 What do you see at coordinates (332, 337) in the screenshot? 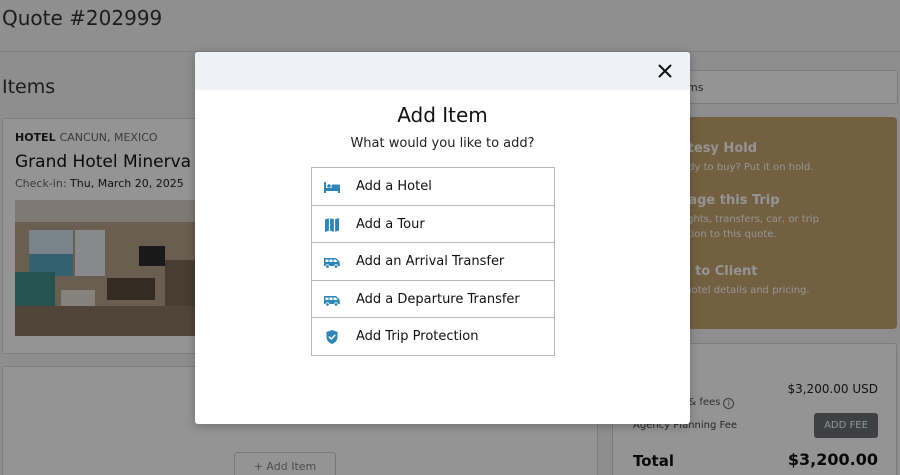
I see `shield-check-icon` at bounding box center [332, 337].